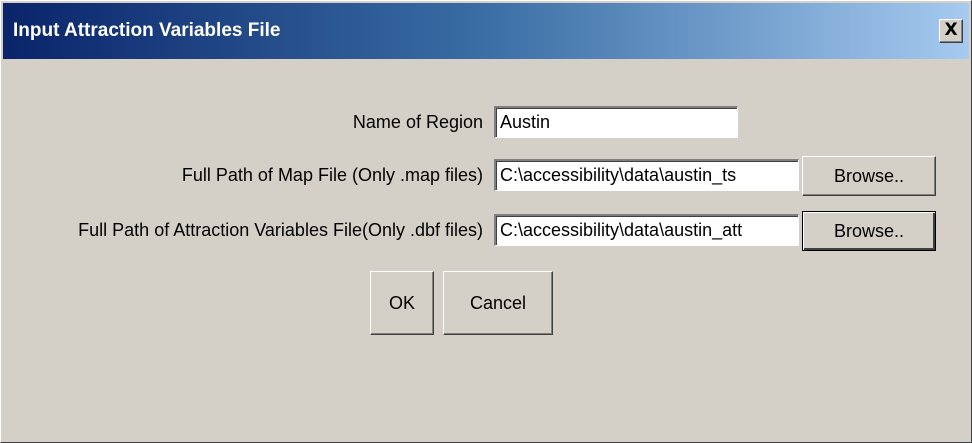 The image size is (972, 443). I want to click on map-file-input: C:\accessibility\data\austin_ts, so click(646, 175).